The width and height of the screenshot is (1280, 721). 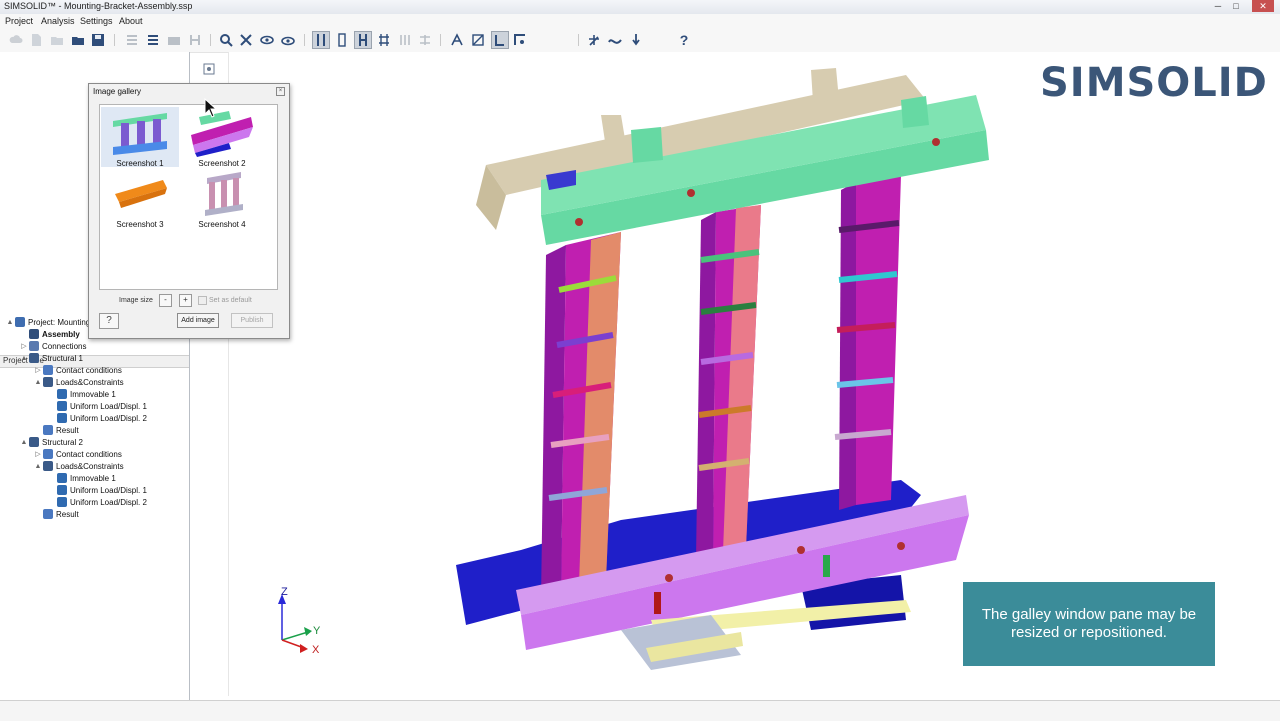 I want to click on zoom-fit-icon, so click(x=226, y=40).